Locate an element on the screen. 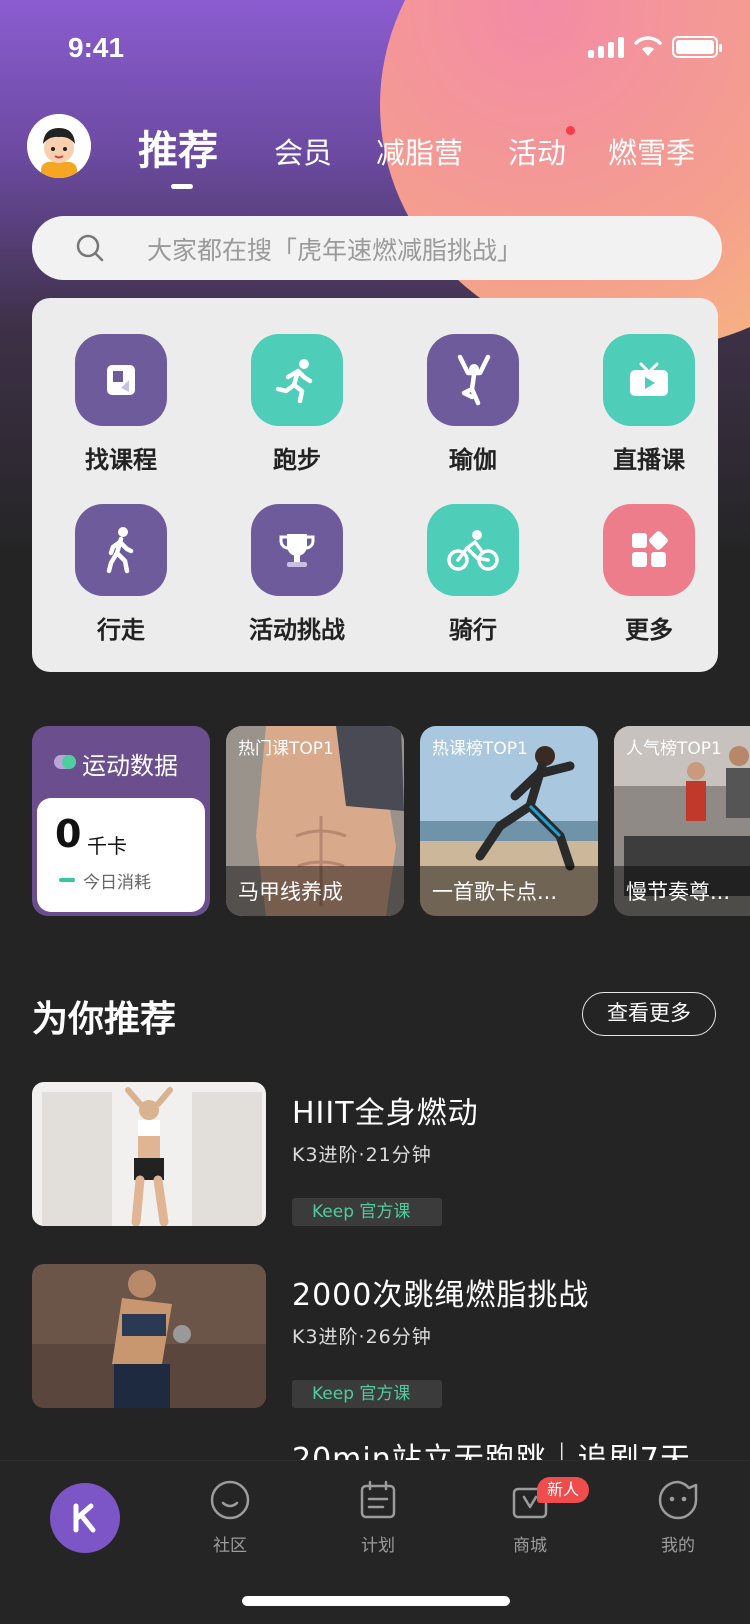 This screenshot has width=750, height=1624. status-time: 9:41 is located at coordinates (96, 47).